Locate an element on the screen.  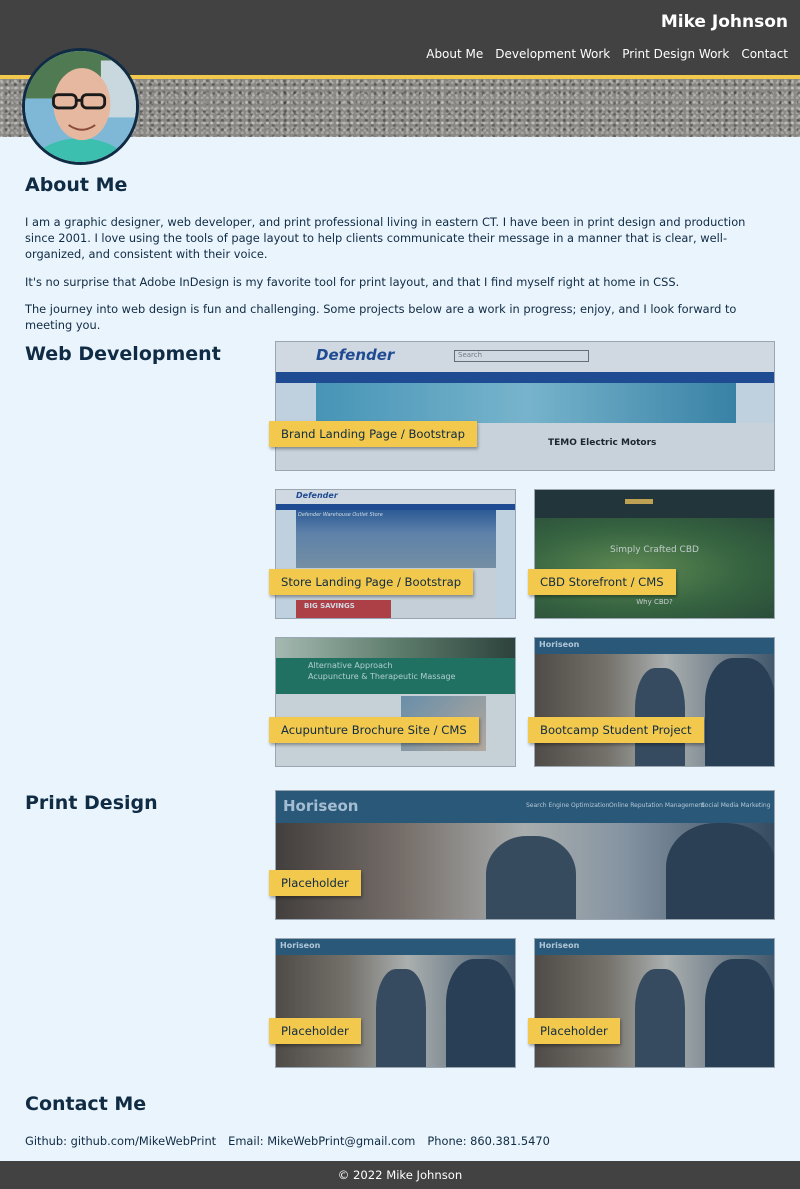
project-tile-bootcamp: Horiseon Bootcamp Student Project is located at coordinates (651, 702).